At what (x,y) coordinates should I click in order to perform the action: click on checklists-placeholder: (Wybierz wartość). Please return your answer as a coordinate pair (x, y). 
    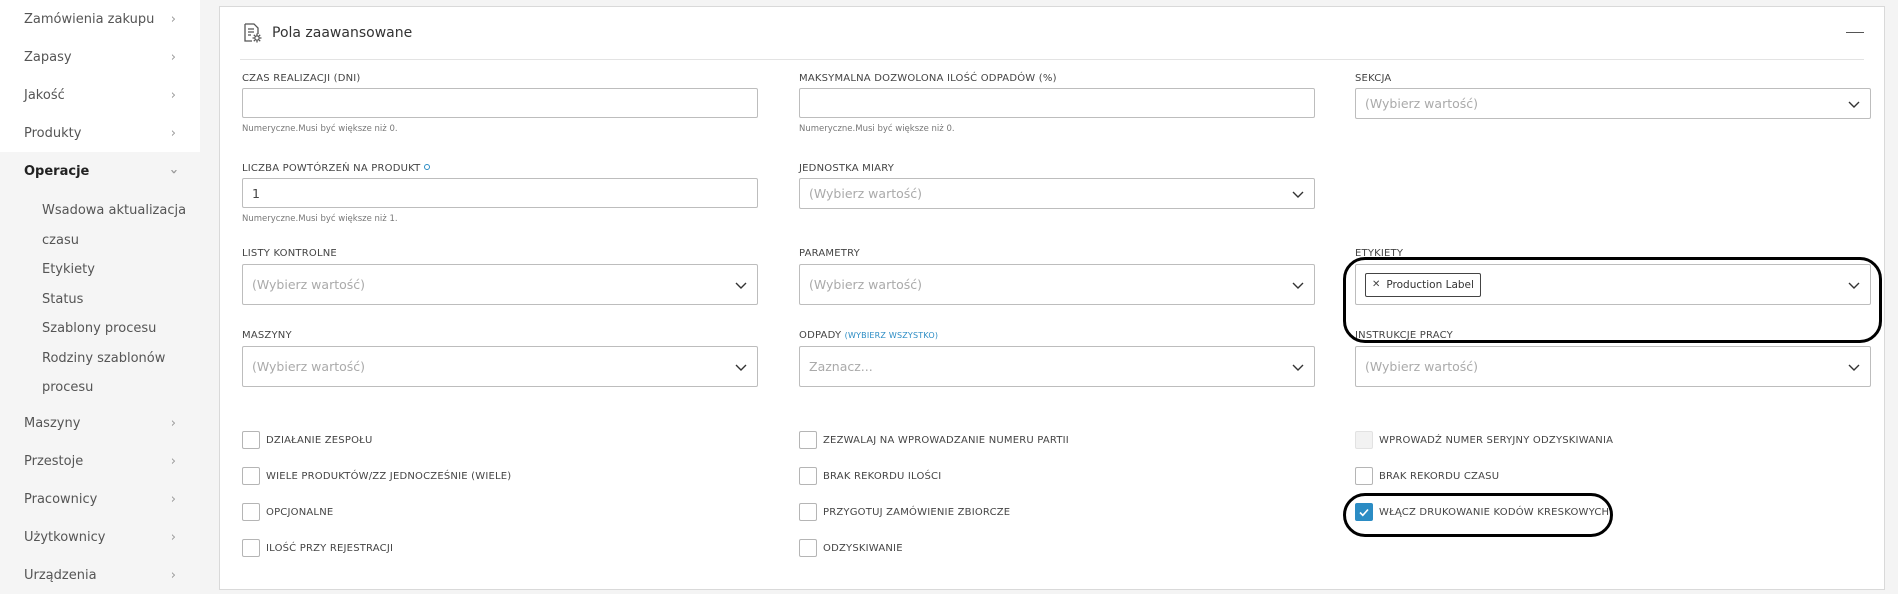
    Looking at the image, I should click on (309, 284).